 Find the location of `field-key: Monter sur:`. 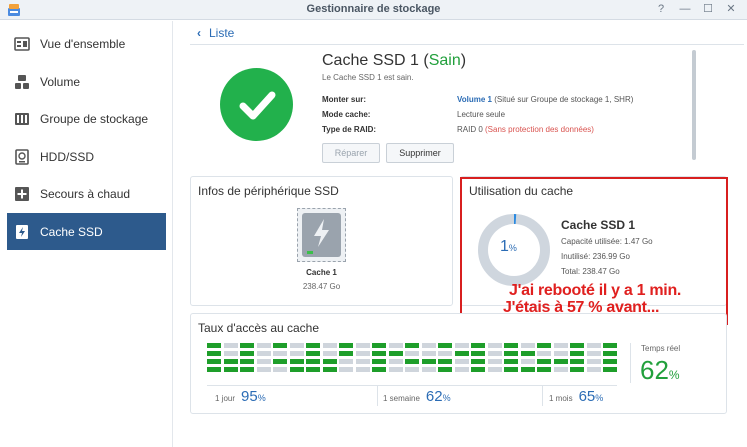

field-key: Monter sur: is located at coordinates (344, 99).